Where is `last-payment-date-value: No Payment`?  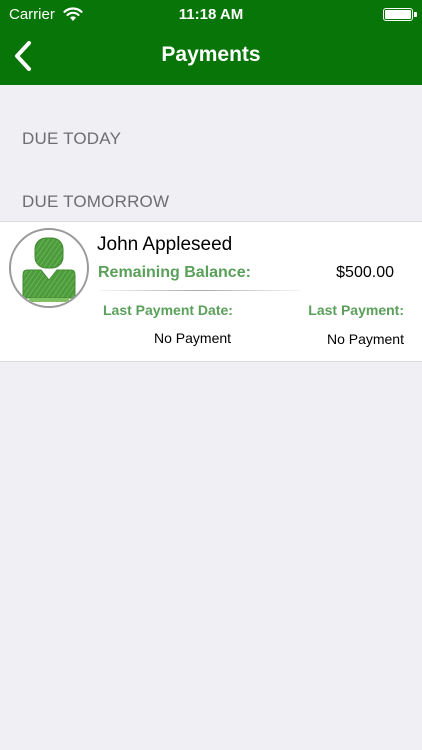 last-payment-date-value: No Payment is located at coordinates (193, 338).